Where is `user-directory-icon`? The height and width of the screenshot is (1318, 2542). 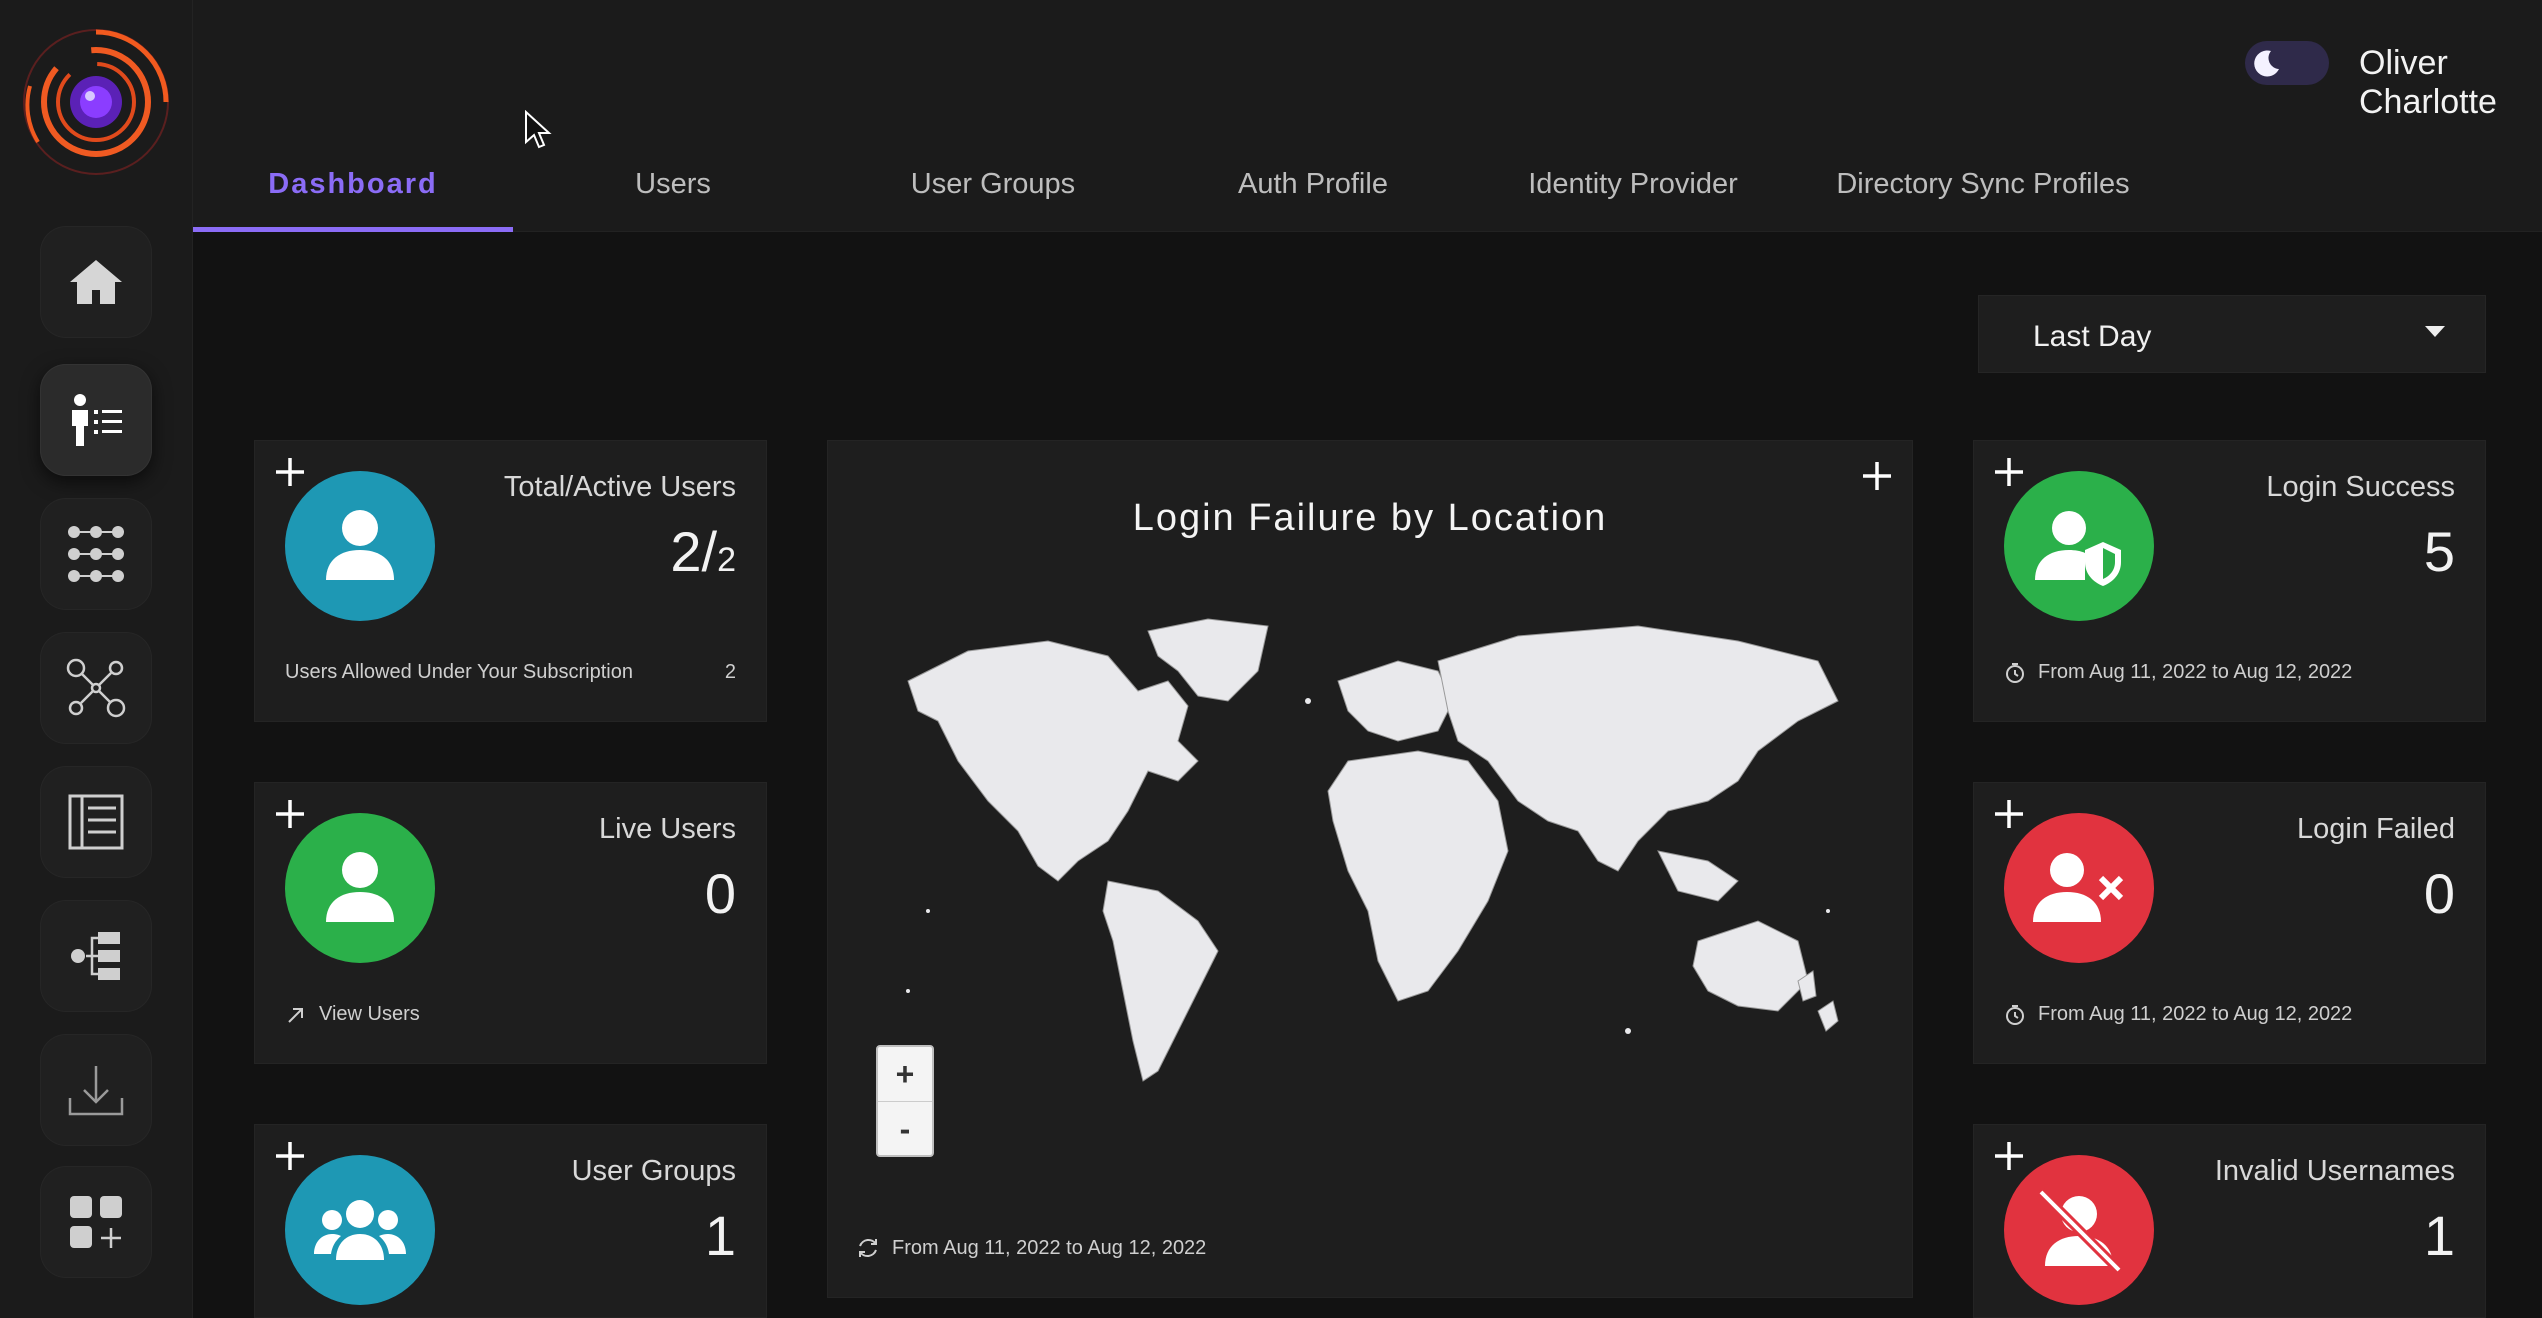
user-directory-icon is located at coordinates (97, 420).